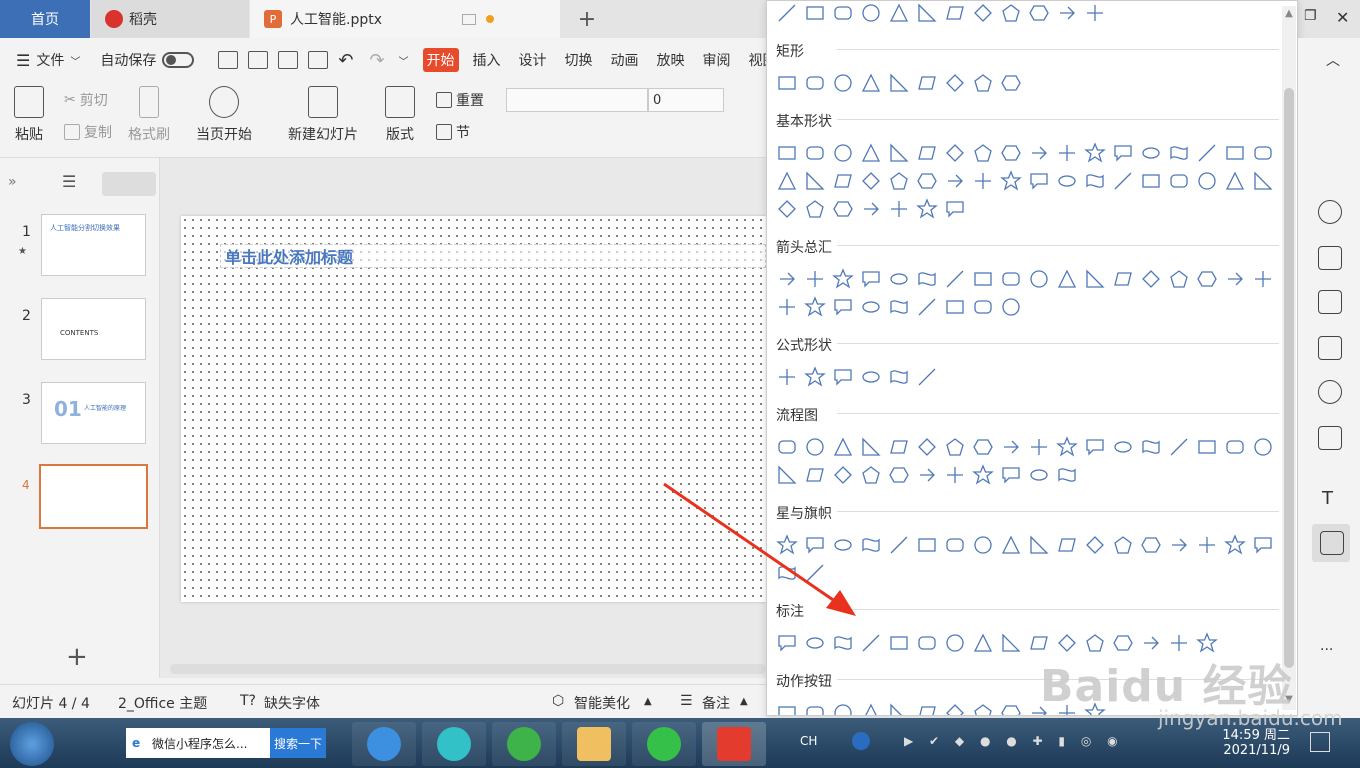  I want to click on slide-thumbnail-3: 01 人工智能的原理, so click(93, 413).